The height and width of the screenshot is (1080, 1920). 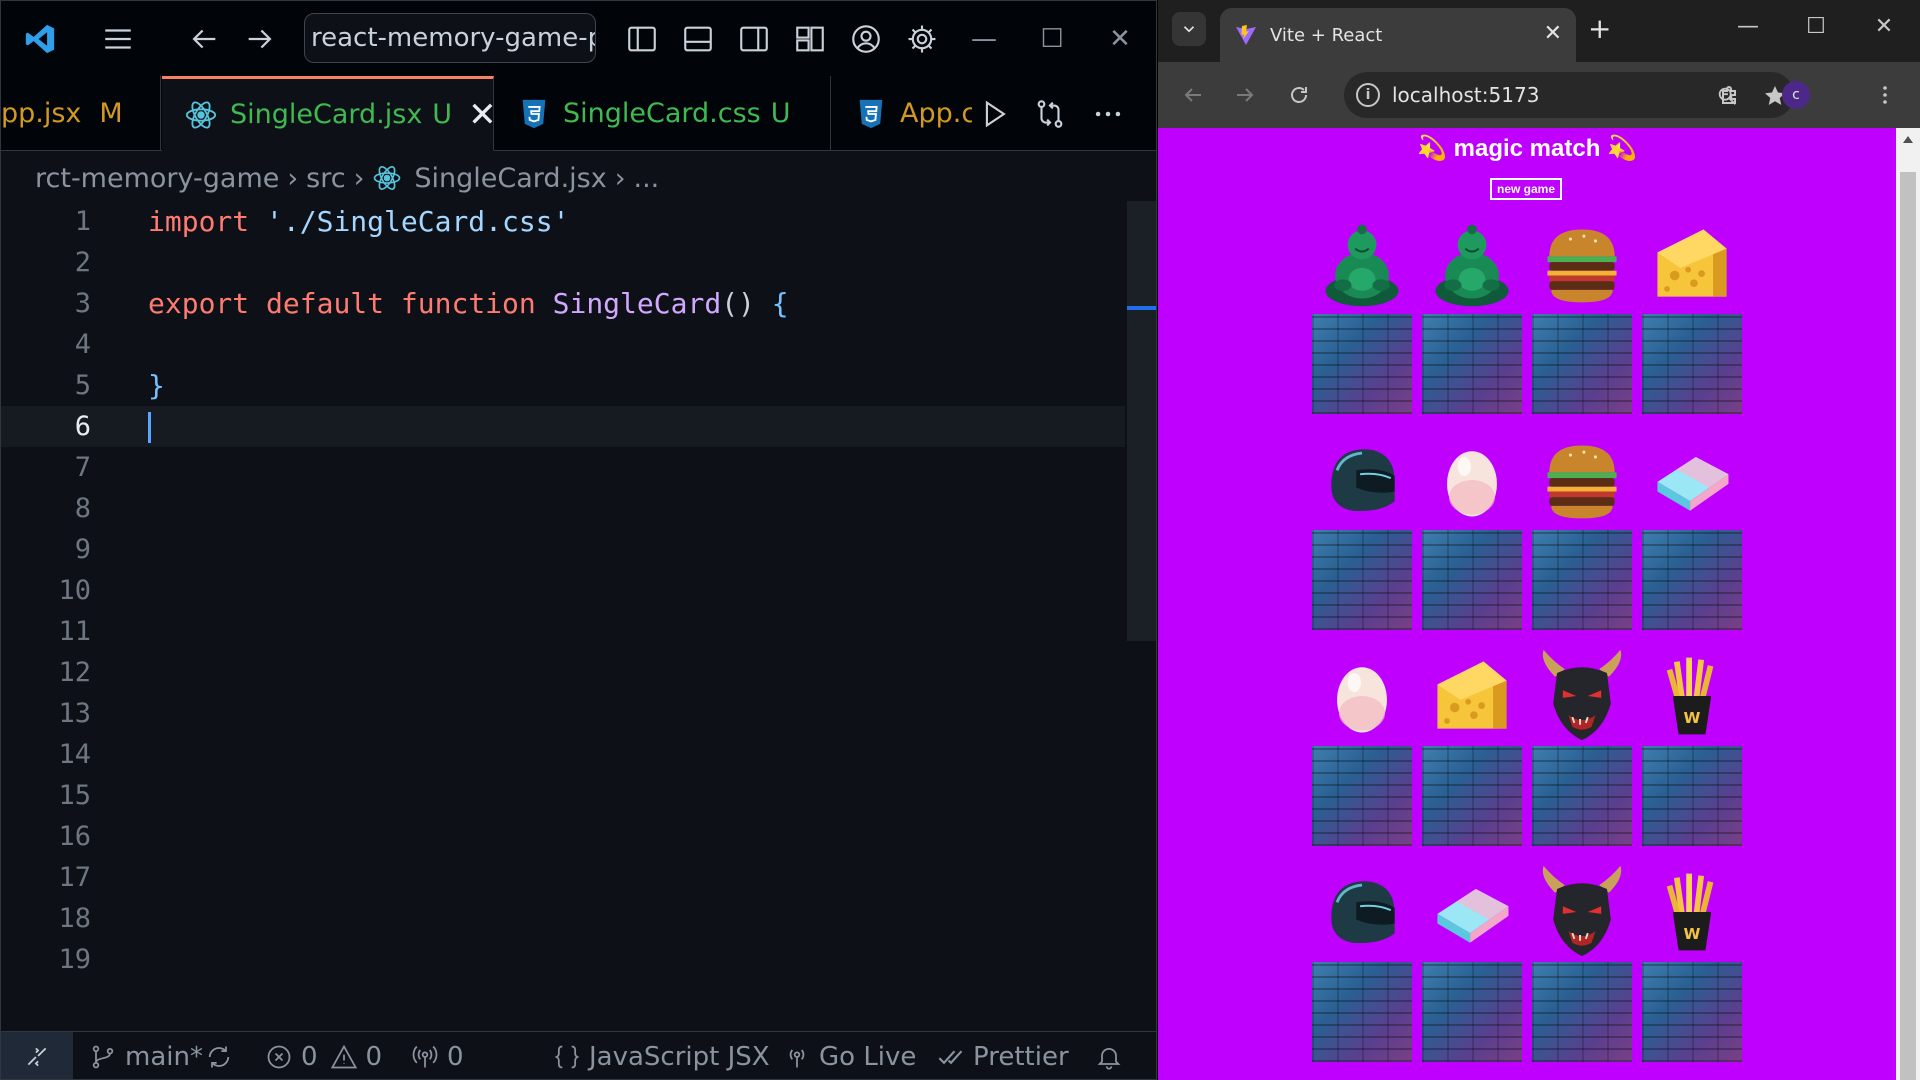 I want to click on function-name-token: SingleCard, so click(x=637, y=303).